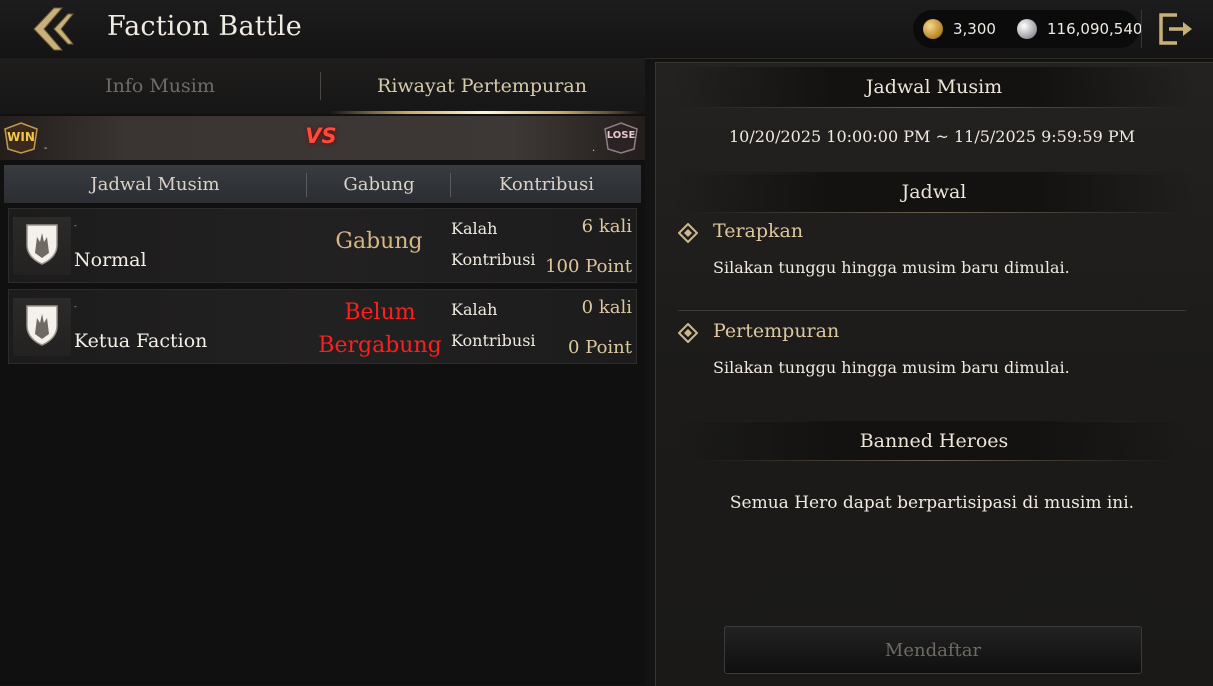 Image resolution: width=1213 pixels, height=686 pixels. What do you see at coordinates (606, 226) in the screenshot?
I see `loss-value: 6 kali` at bounding box center [606, 226].